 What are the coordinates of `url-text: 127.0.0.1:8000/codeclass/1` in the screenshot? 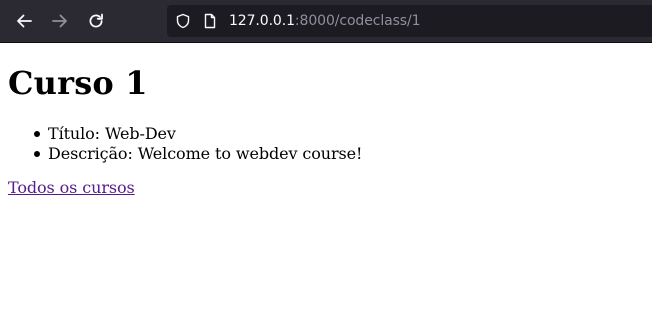 It's located at (325, 21).